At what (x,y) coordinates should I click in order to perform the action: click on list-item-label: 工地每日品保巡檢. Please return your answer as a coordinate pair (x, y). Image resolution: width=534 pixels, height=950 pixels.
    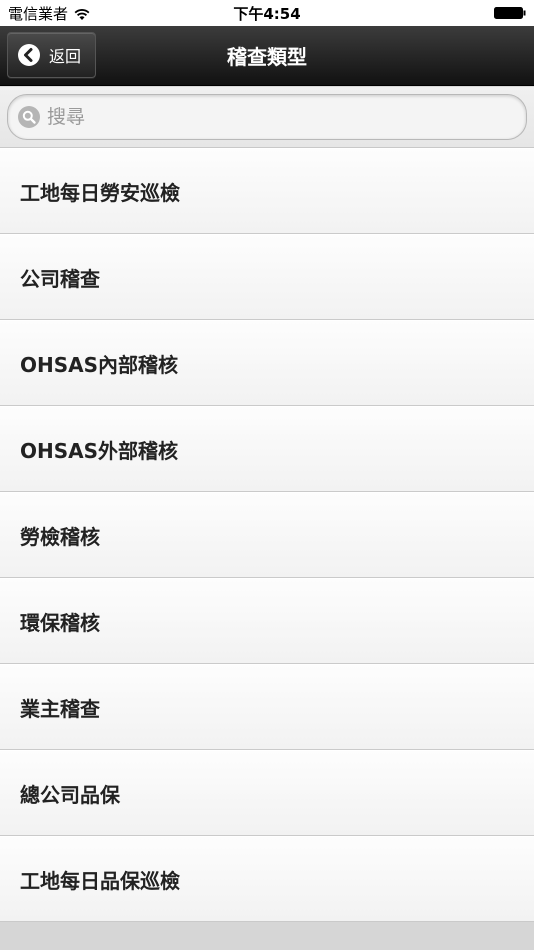
    Looking at the image, I should click on (100, 880).